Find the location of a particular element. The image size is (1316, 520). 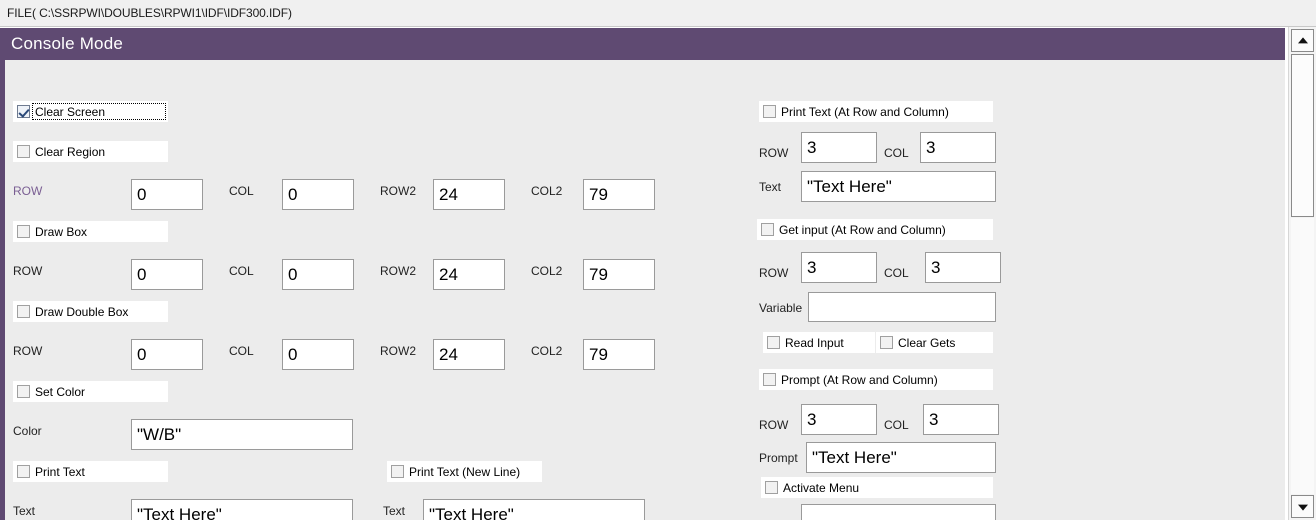

checkbox-activate-menu: Activate Menu is located at coordinates (877, 487).